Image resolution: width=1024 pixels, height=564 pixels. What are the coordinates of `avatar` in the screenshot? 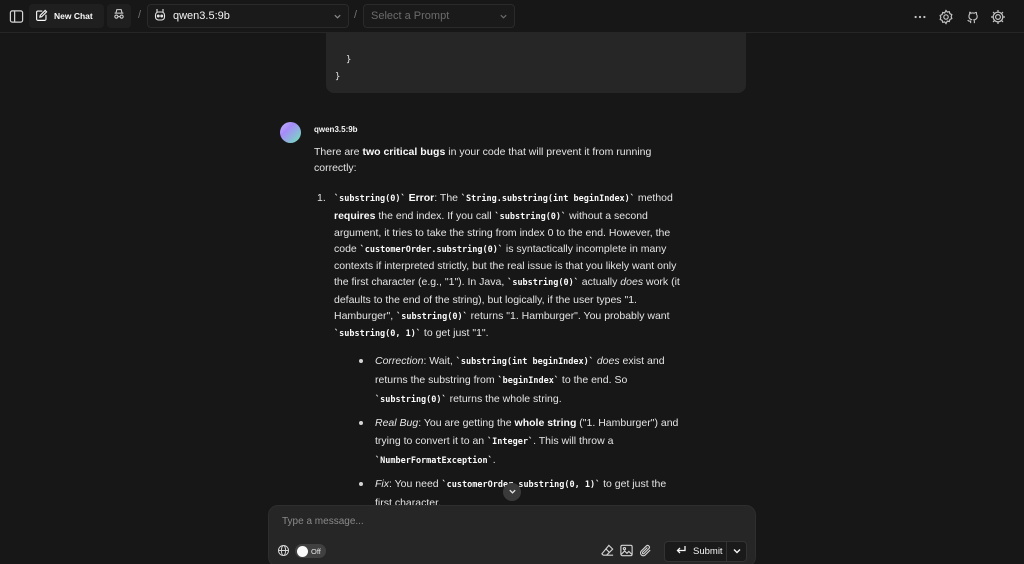 It's located at (290, 132).